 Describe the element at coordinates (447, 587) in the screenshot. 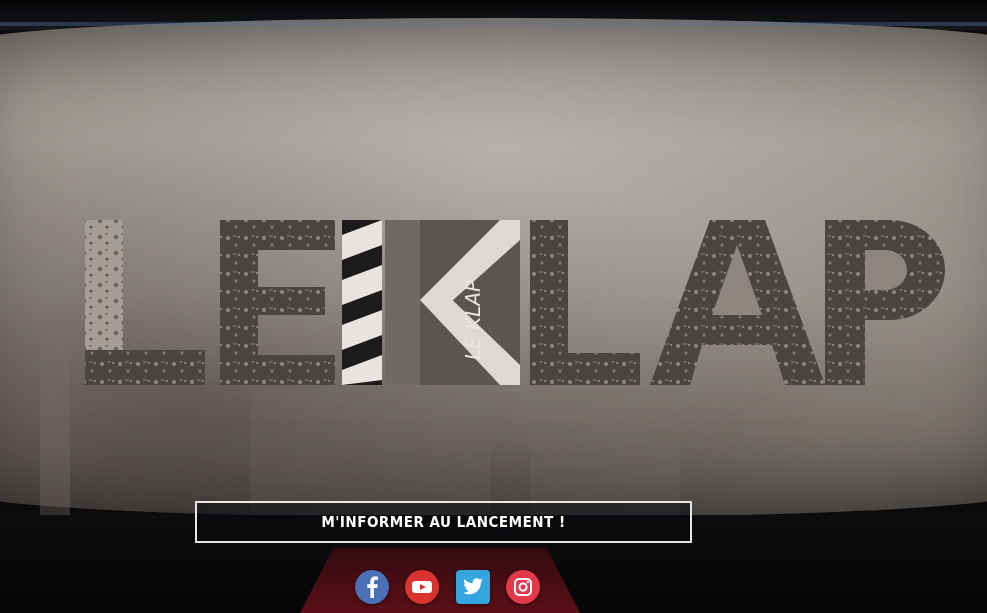

I see `social-links` at that location.